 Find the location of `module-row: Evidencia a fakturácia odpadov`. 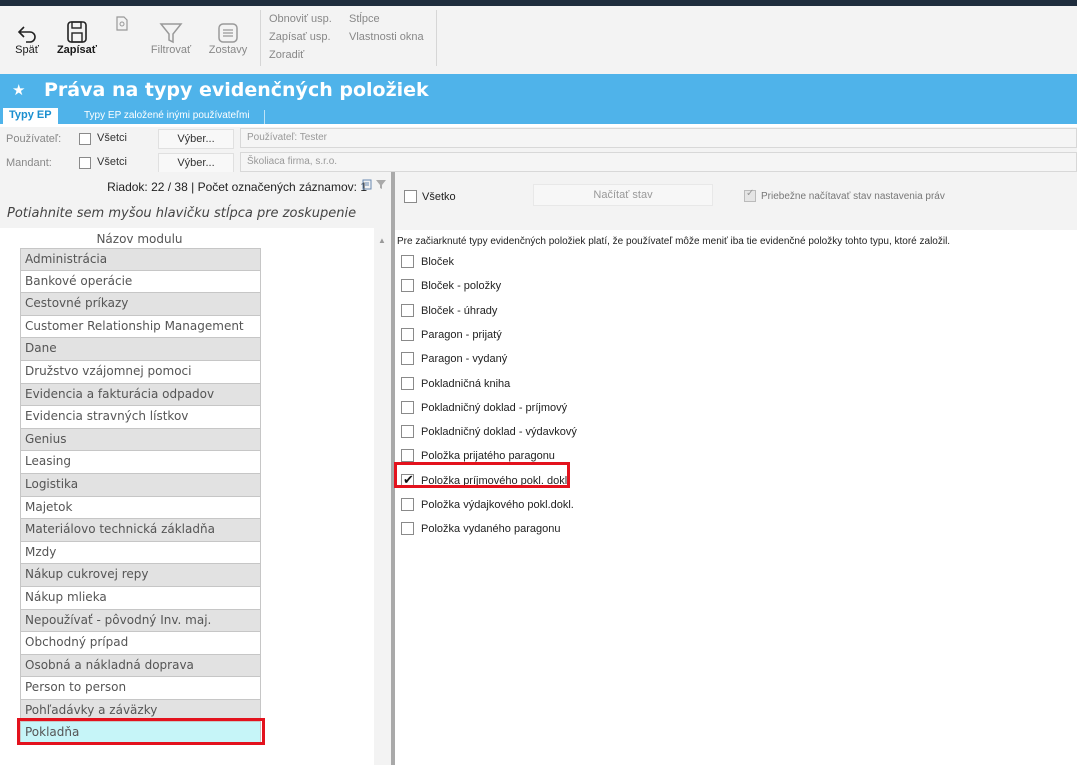

module-row: Evidencia a fakturácia odpadov is located at coordinates (140, 395).